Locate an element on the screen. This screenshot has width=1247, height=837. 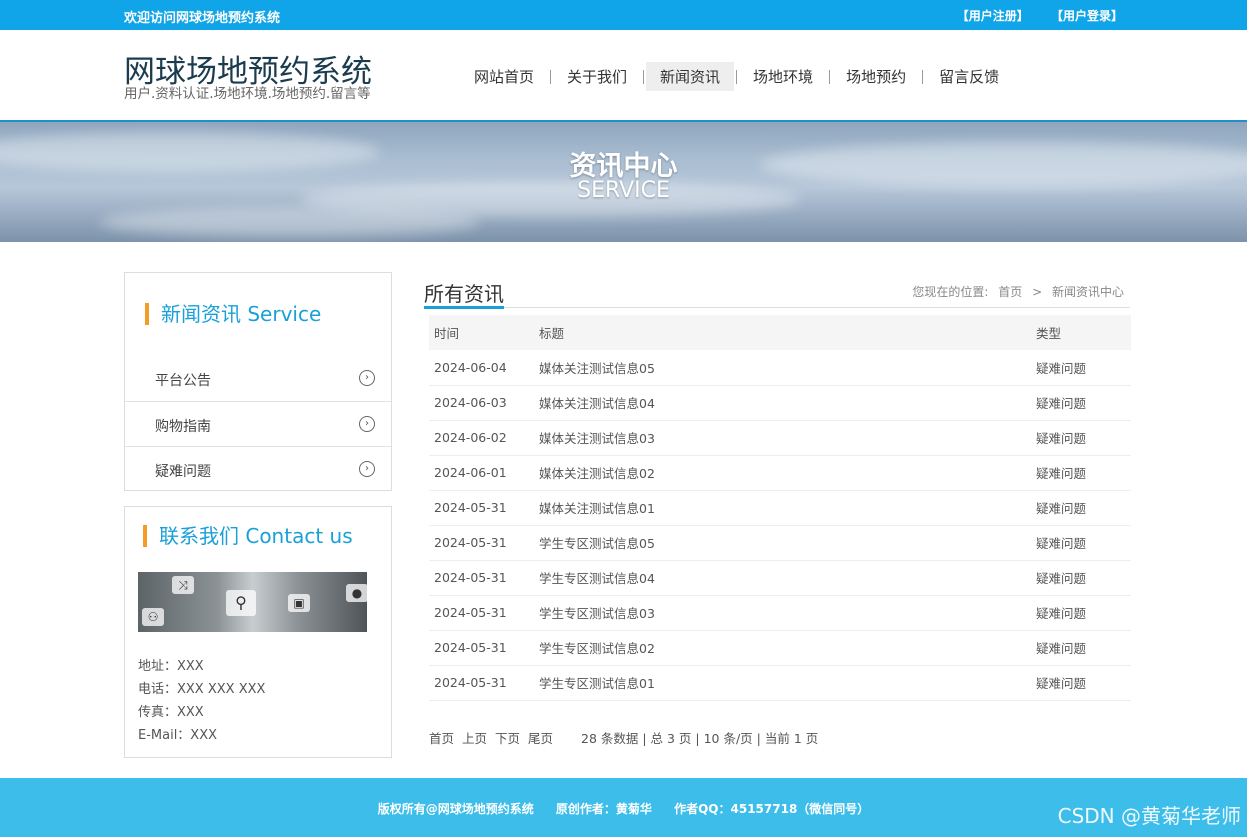
news-title-link: 学生专区测试信息02 is located at coordinates (780, 648).